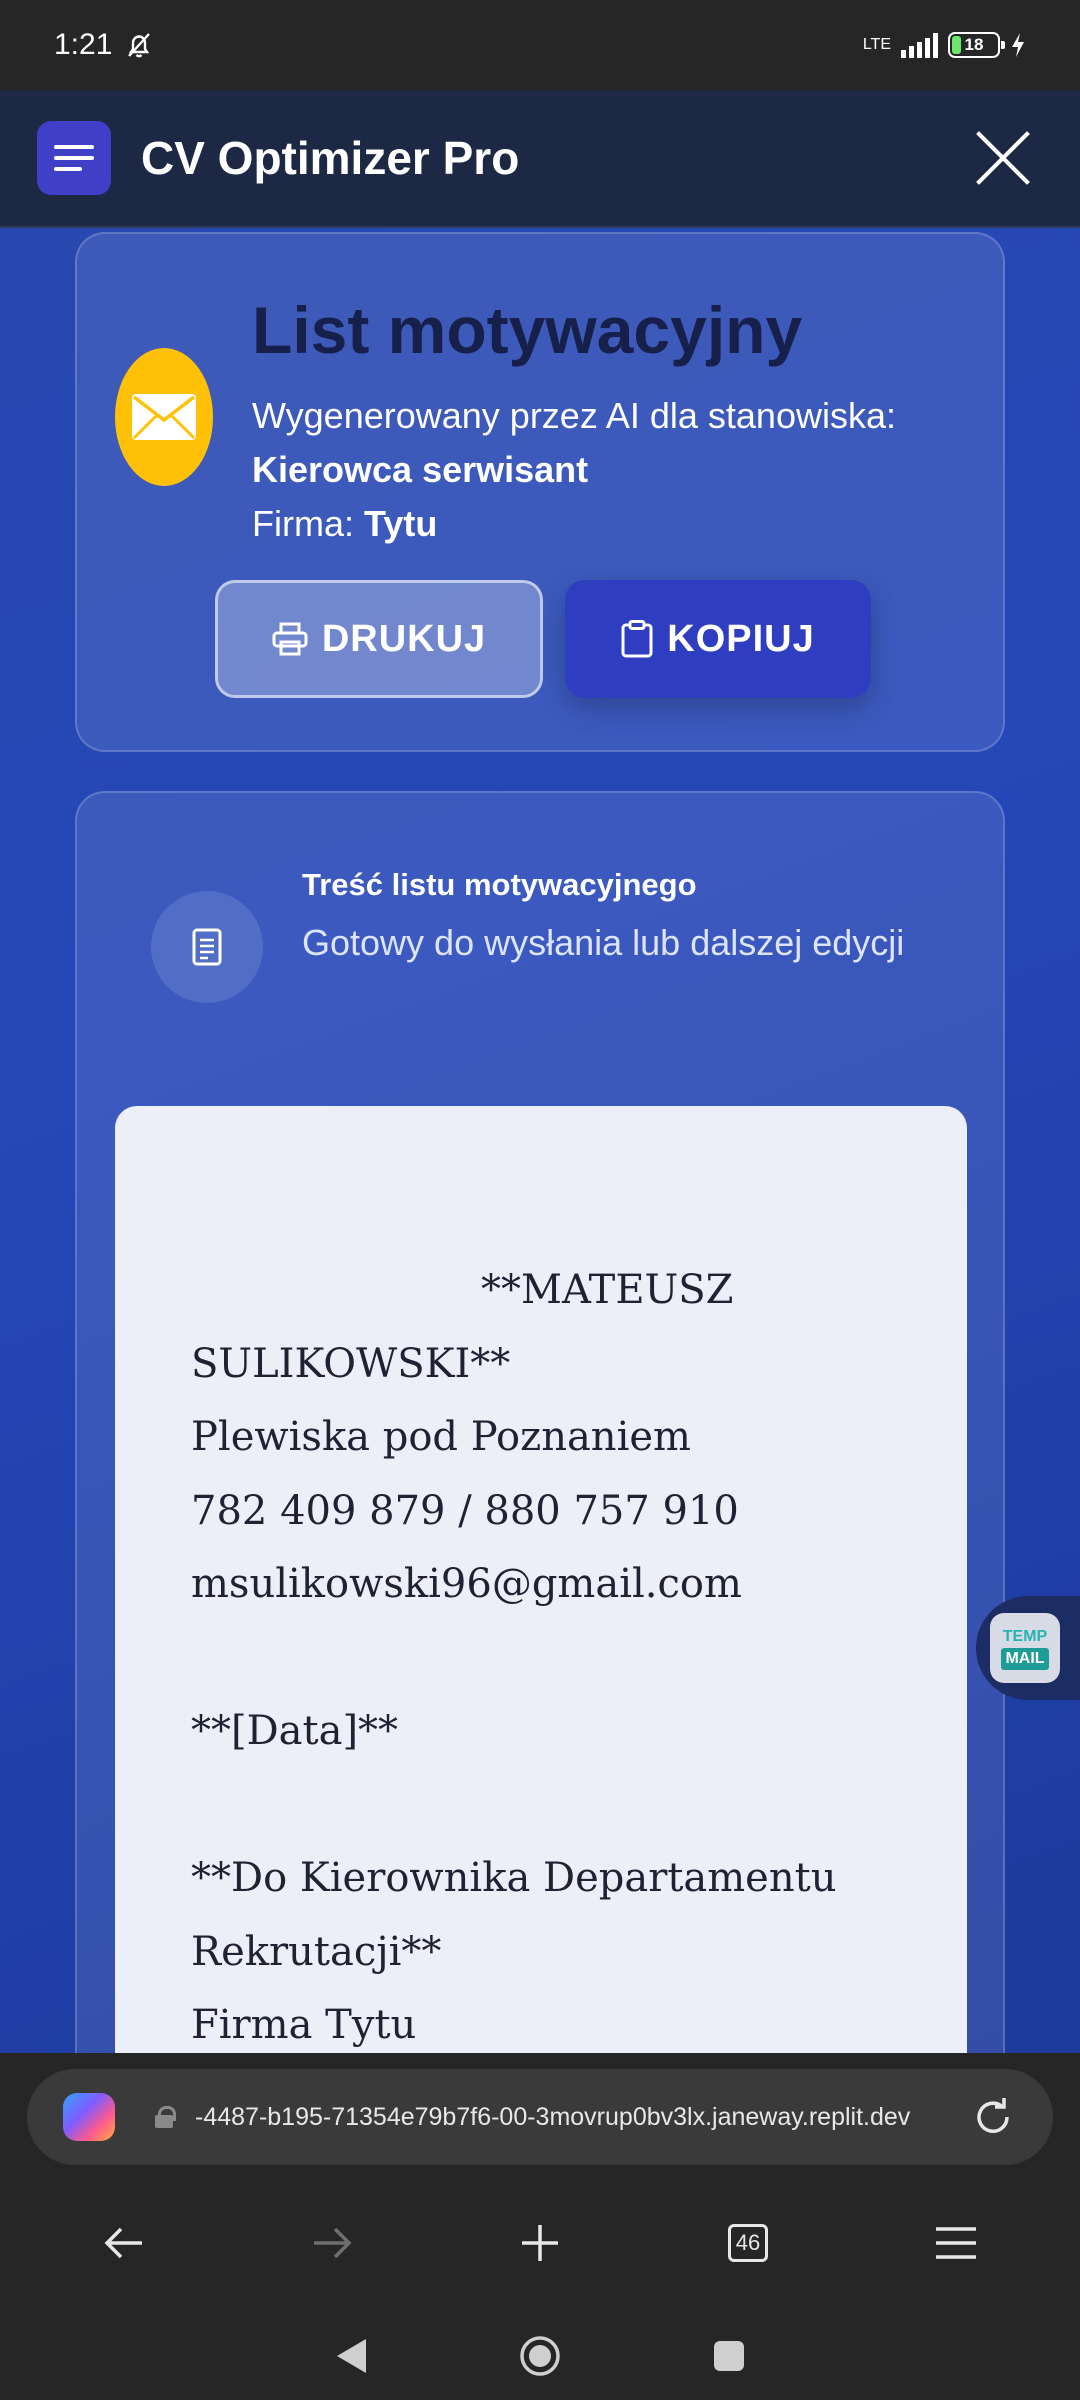  What do you see at coordinates (316, 1951) in the screenshot?
I see `letter-line: Rekrutacji**` at bounding box center [316, 1951].